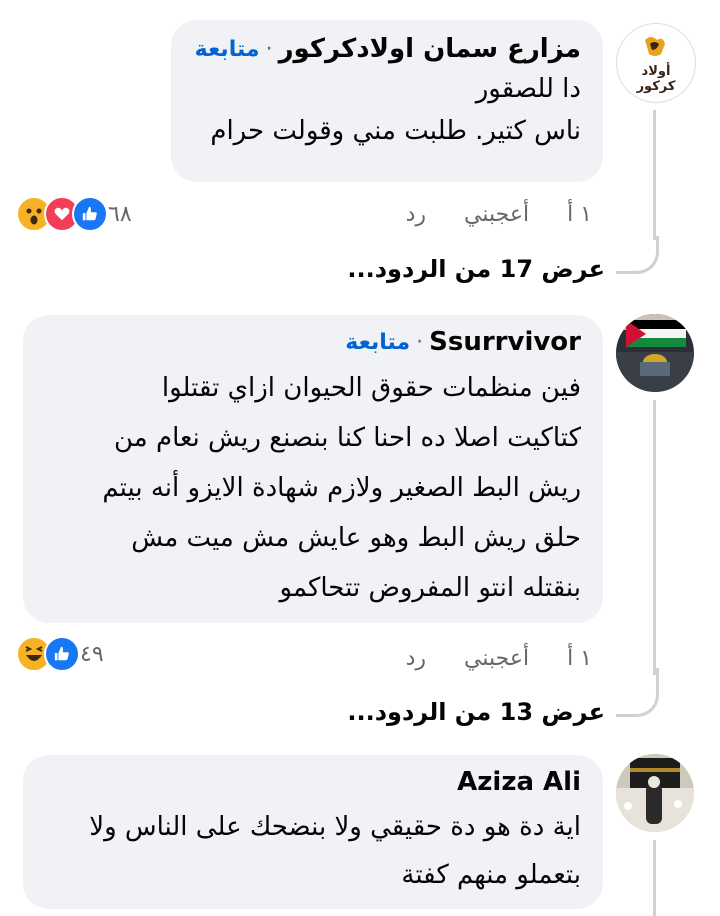 The image size is (720, 916). What do you see at coordinates (395, 110) in the screenshot?
I see `comment-text: دا للصقور ناس كتير. طلبت مني وقولت حرام` at bounding box center [395, 110].